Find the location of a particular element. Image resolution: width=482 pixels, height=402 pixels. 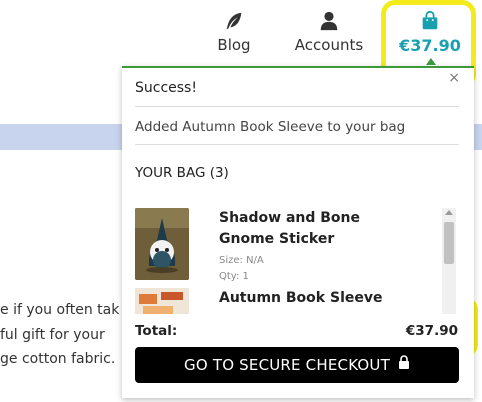

nav-cart-total: €37.90 is located at coordinates (430, 45).